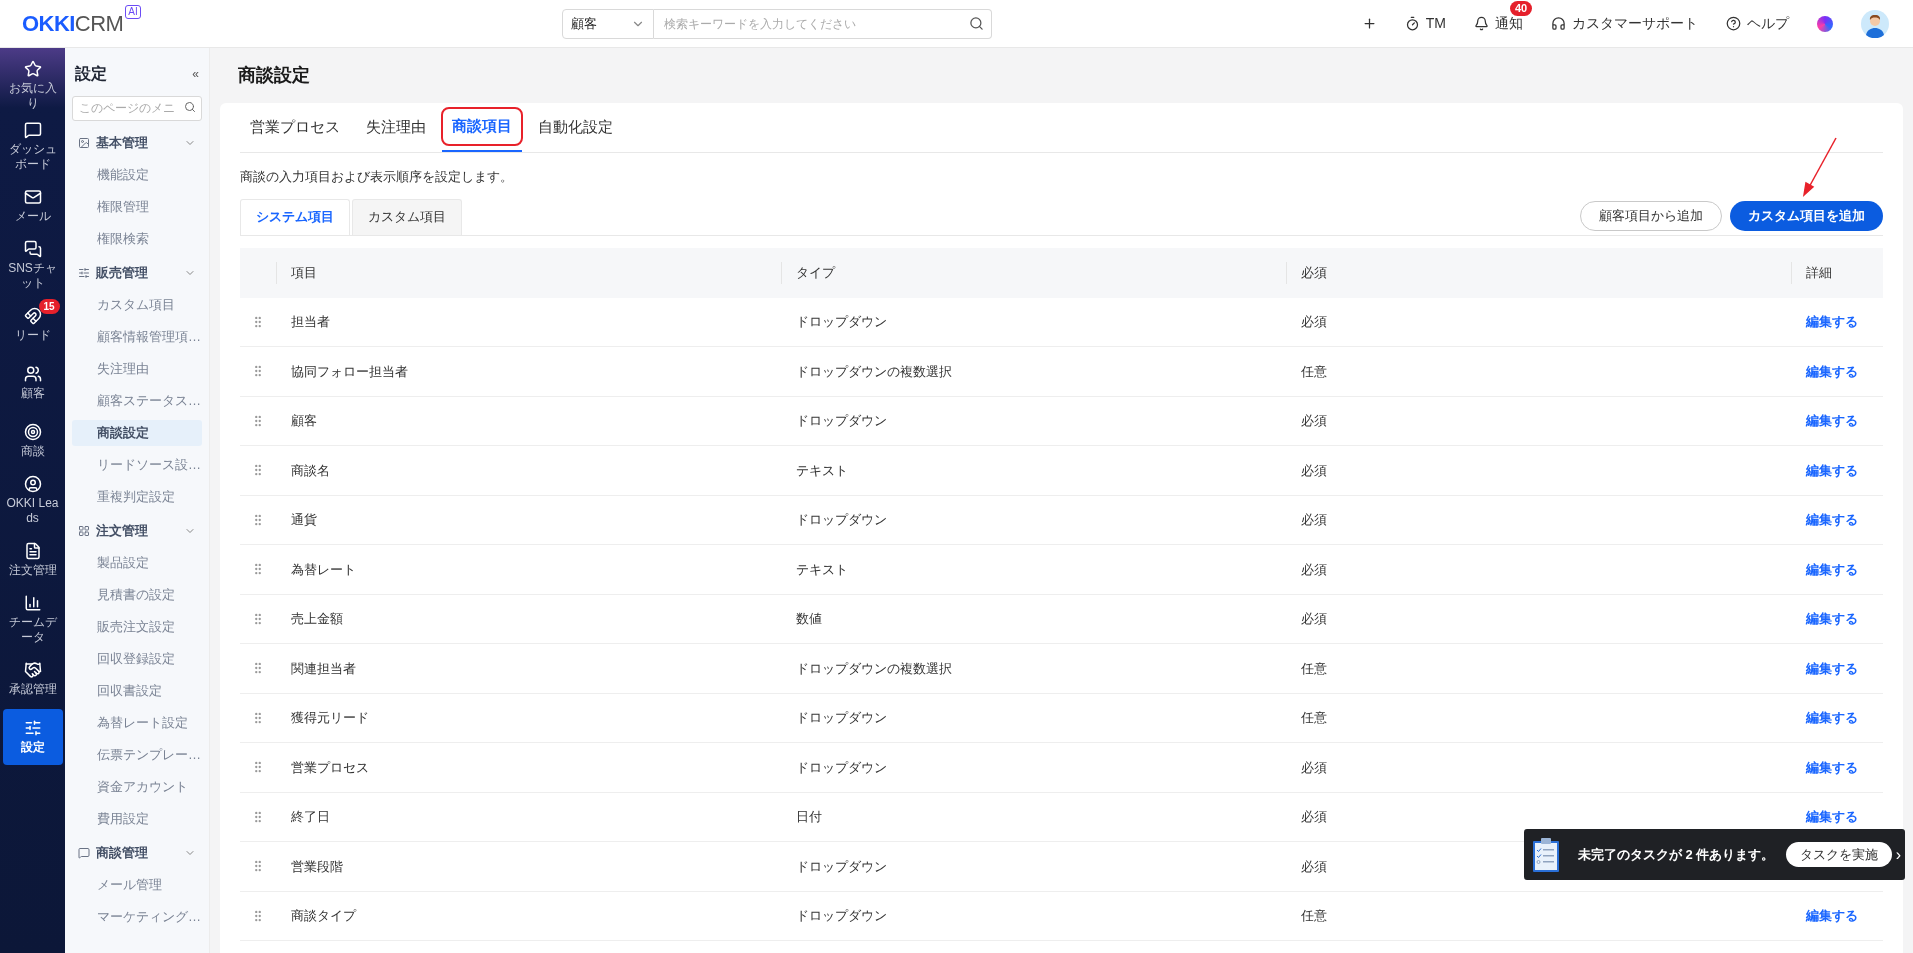 The width and height of the screenshot is (1913, 953). What do you see at coordinates (137, 690) in the screenshot?
I see `menu-item: 回収書設定` at bounding box center [137, 690].